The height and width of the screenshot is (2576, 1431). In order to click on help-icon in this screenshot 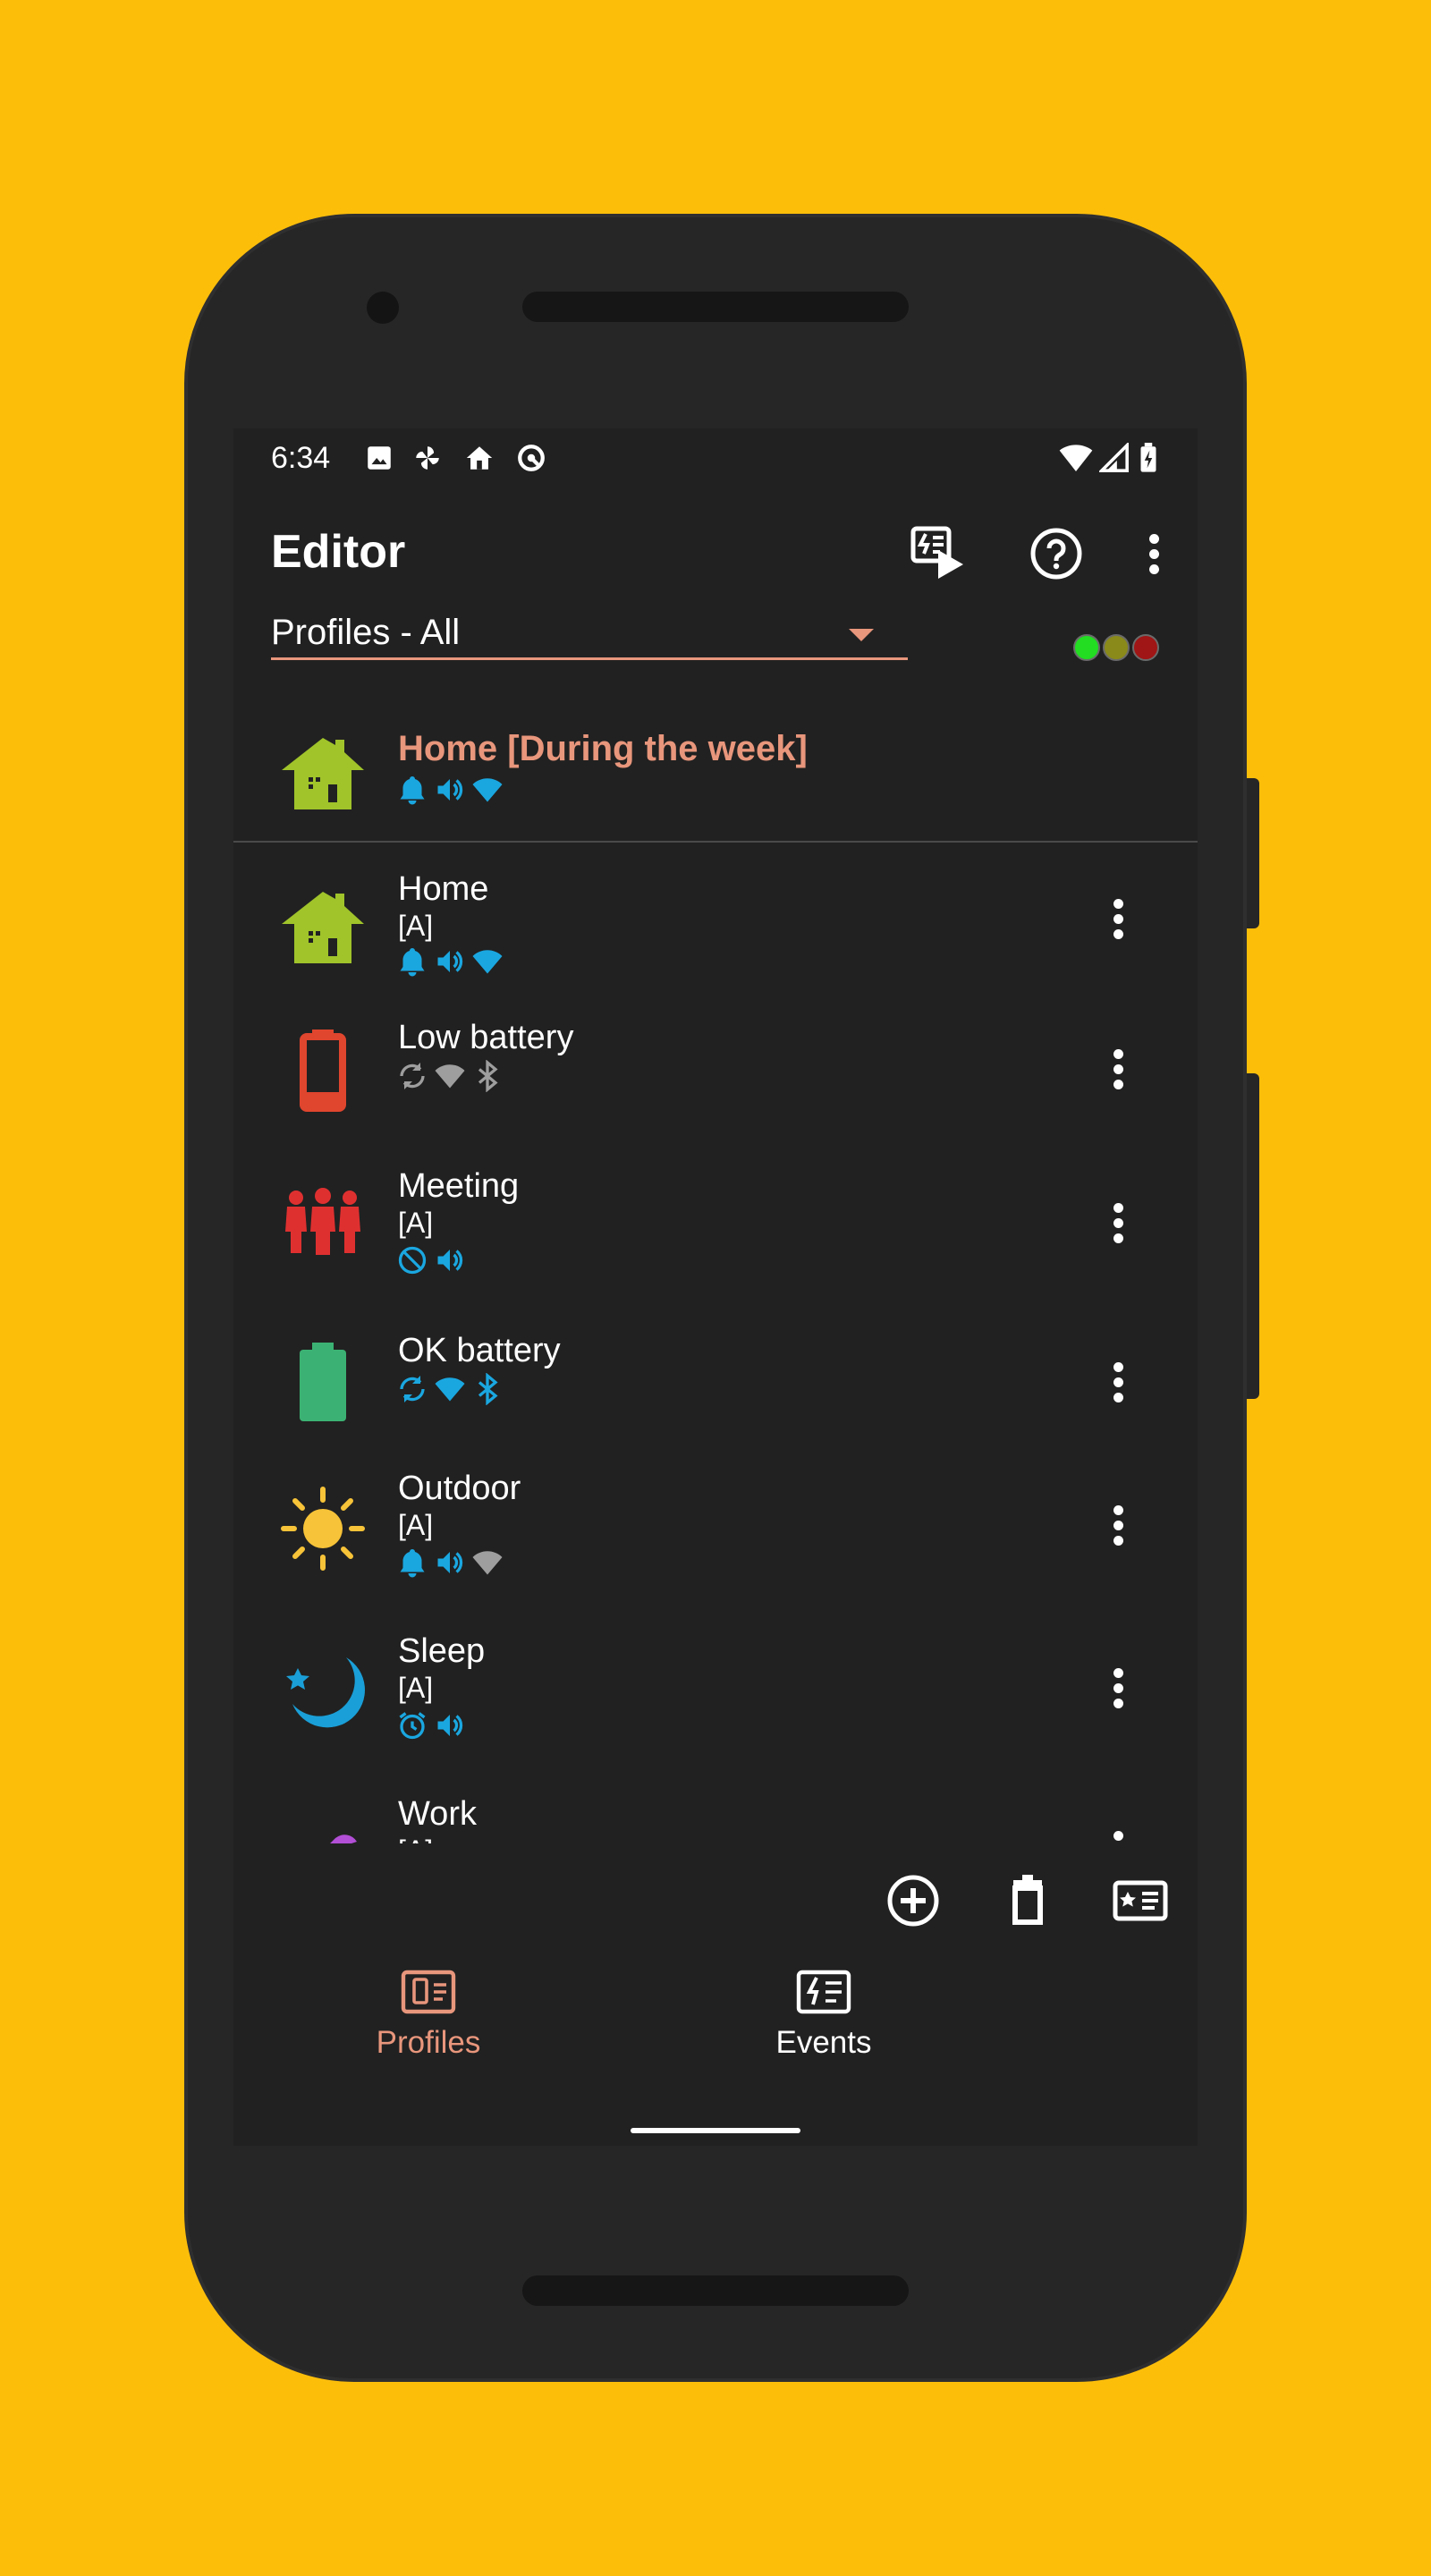, I will do `click(1056, 554)`.